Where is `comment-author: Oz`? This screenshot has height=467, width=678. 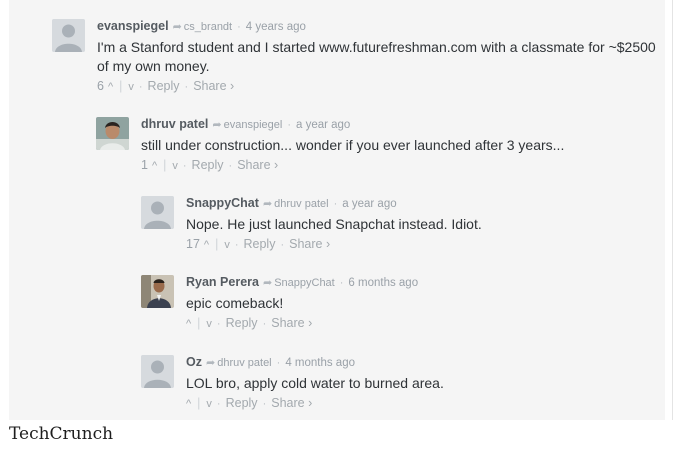 comment-author: Oz is located at coordinates (194, 362).